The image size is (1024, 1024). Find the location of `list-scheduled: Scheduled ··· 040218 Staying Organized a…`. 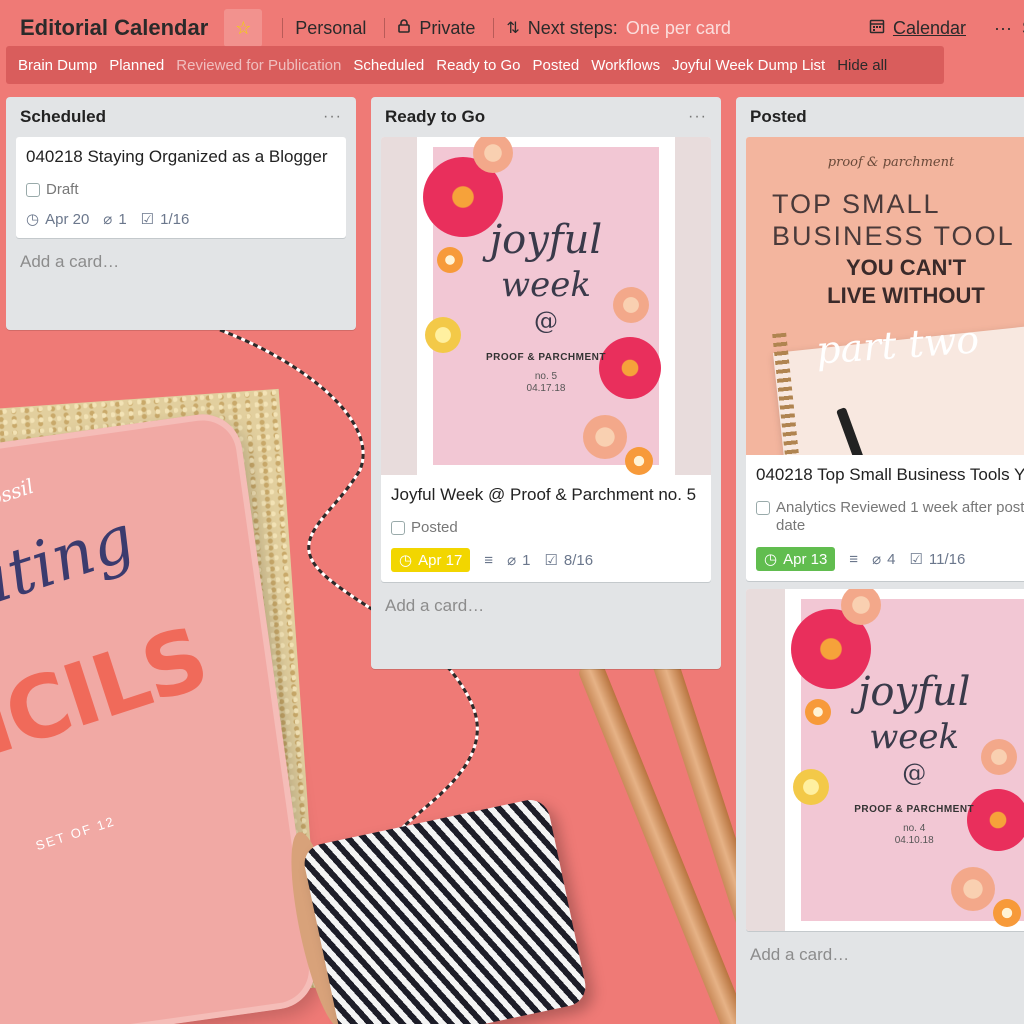

list-scheduled: Scheduled ··· 040218 Staying Organized a… is located at coordinates (181, 213).